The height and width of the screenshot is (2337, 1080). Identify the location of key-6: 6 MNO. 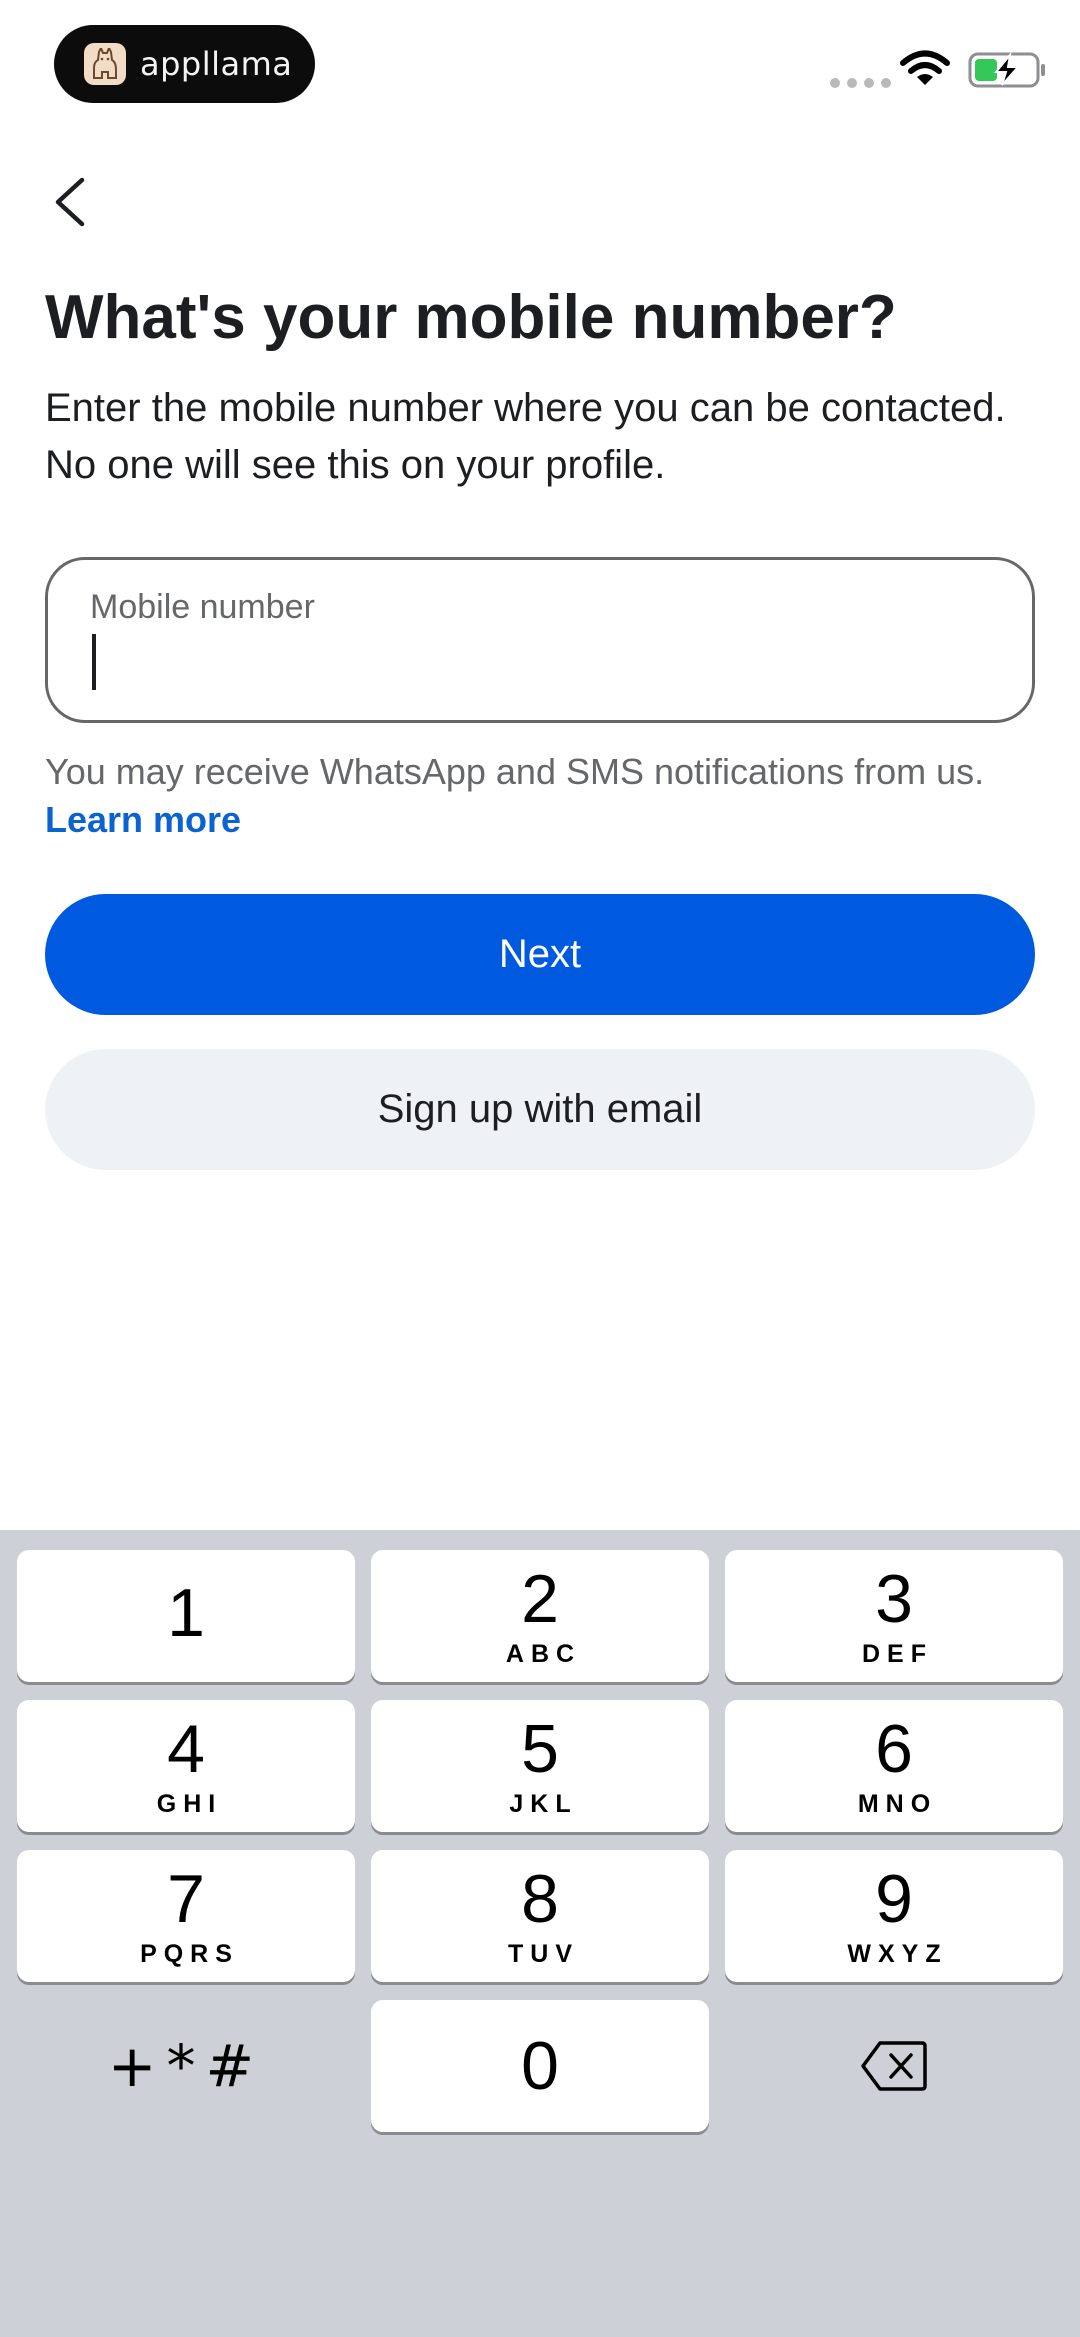
(894, 1766).